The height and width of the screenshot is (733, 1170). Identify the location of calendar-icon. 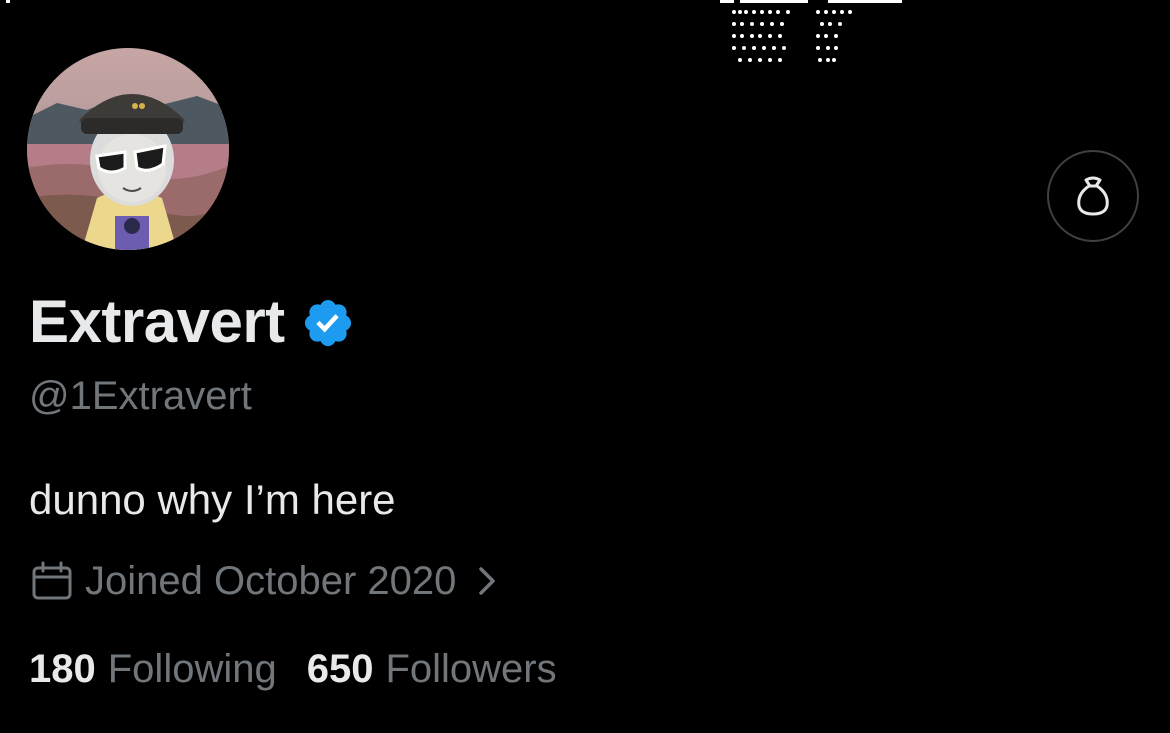
(52, 580).